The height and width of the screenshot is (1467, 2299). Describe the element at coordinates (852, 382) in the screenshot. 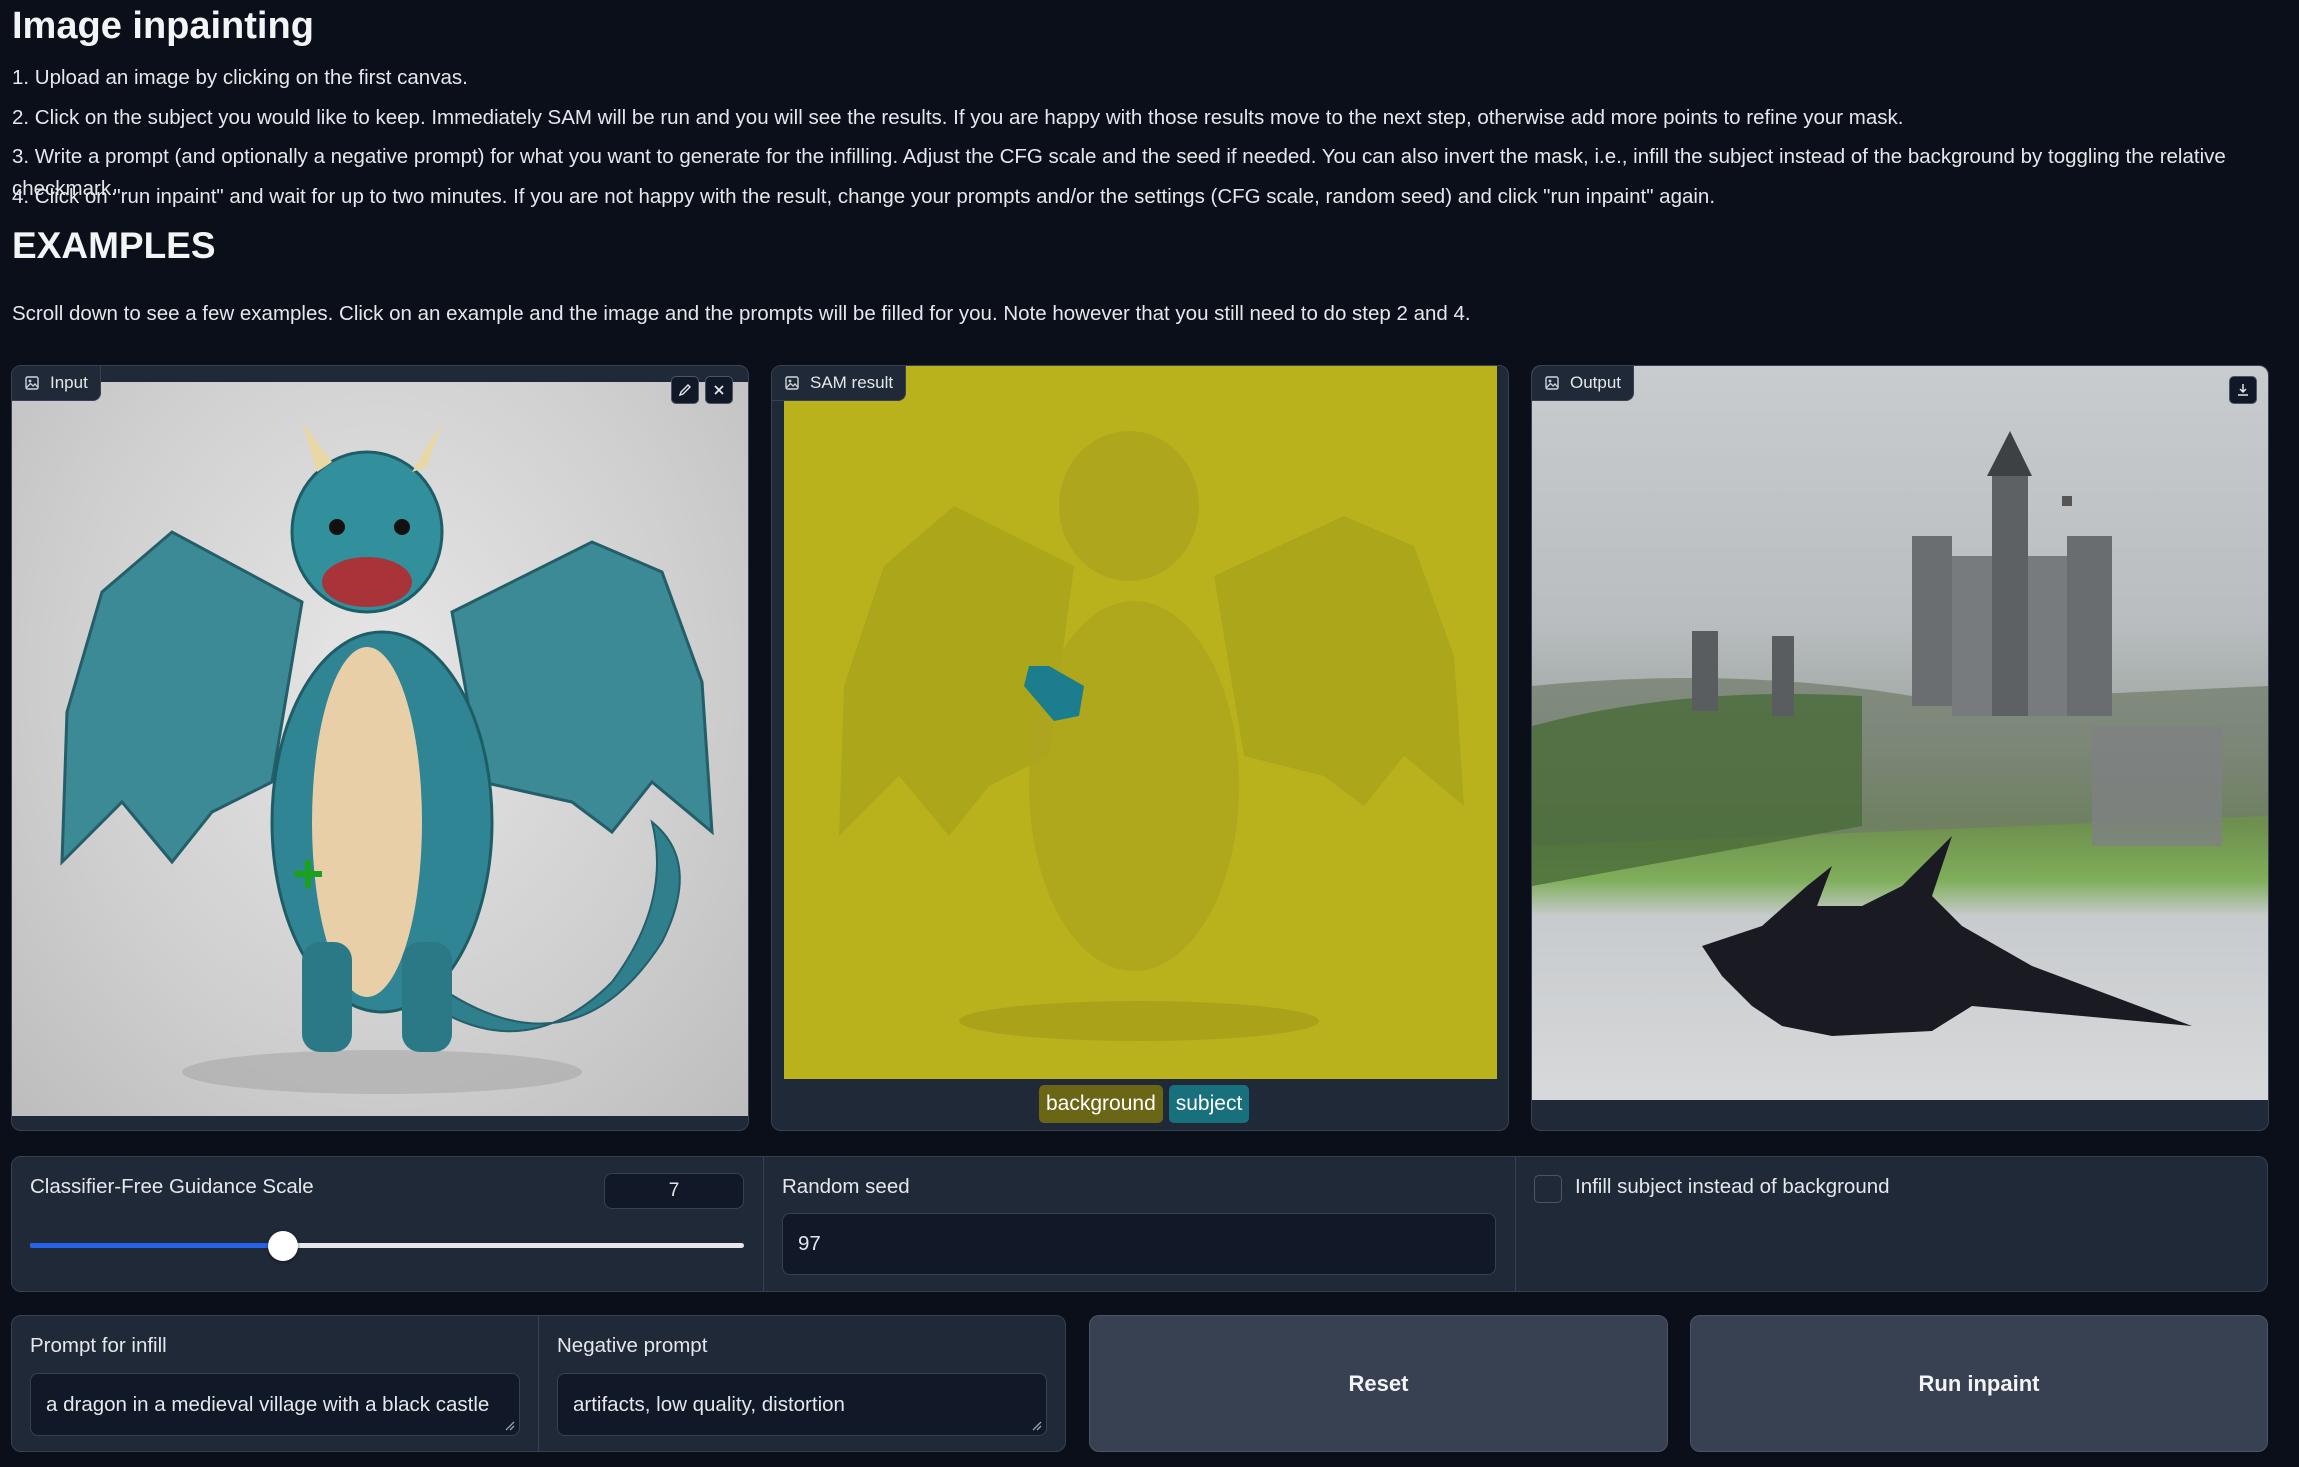

I see `sam-label-text: SAM result` at that location.